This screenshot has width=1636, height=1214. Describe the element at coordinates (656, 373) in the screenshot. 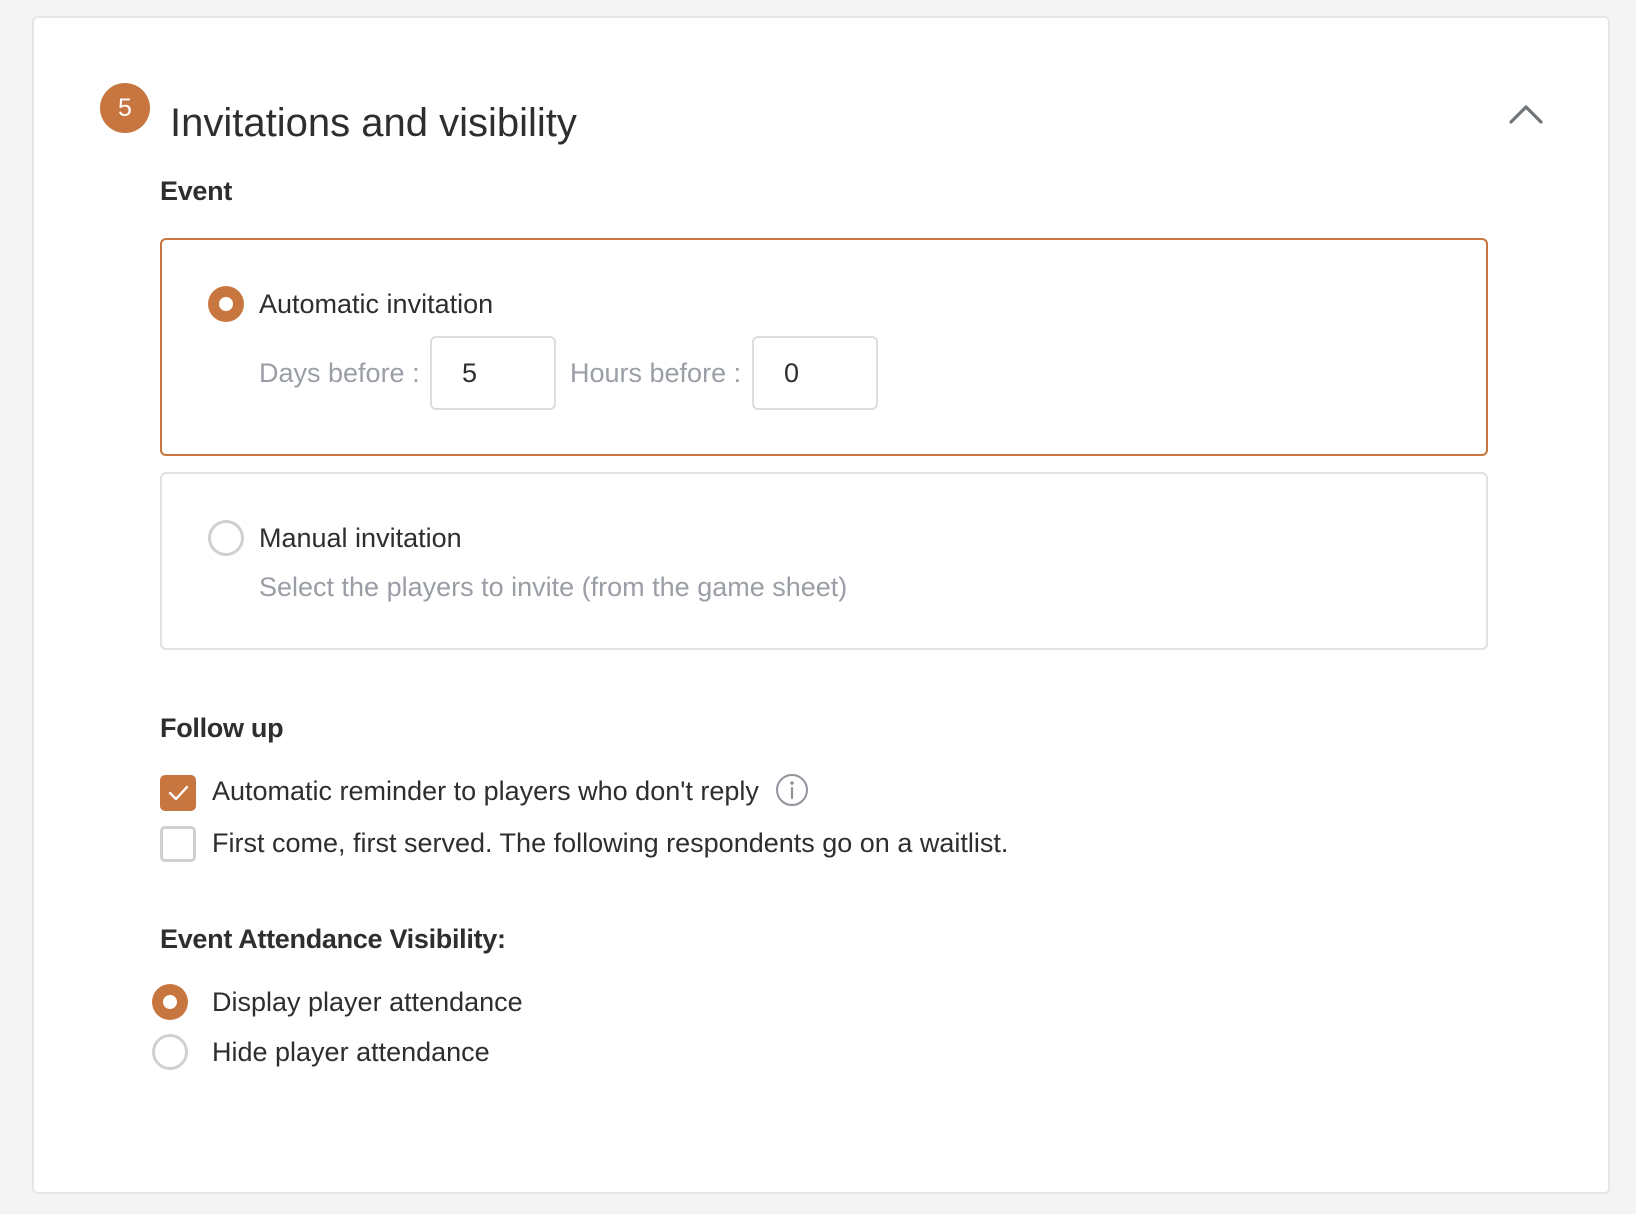

I see `hours-before-label: Hours before :` at that location.